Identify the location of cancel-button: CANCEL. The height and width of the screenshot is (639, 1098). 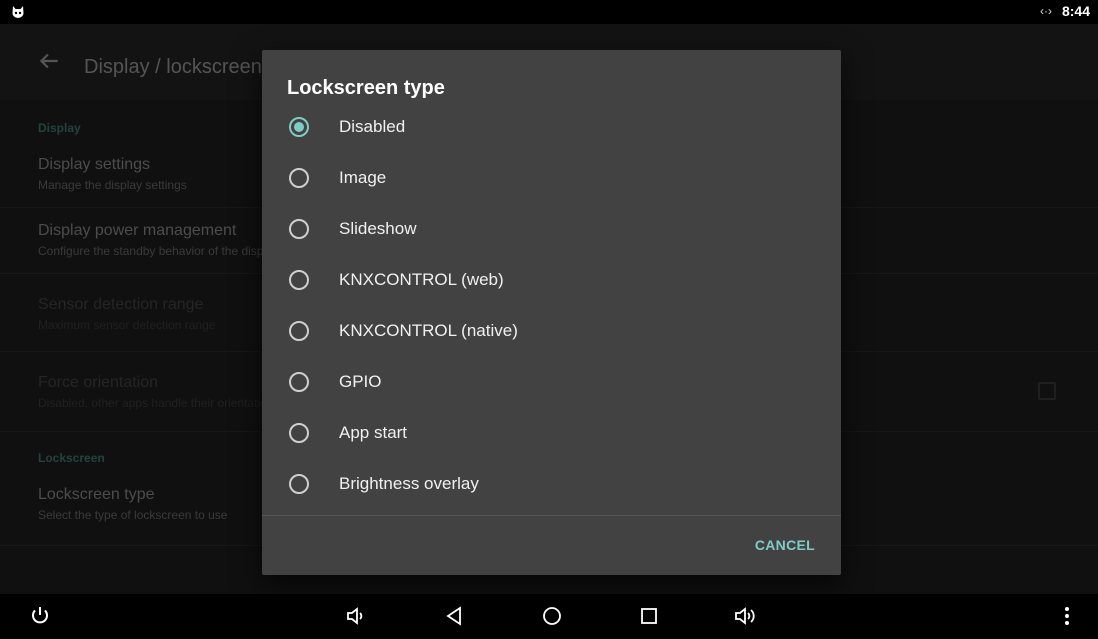
(785, 545).